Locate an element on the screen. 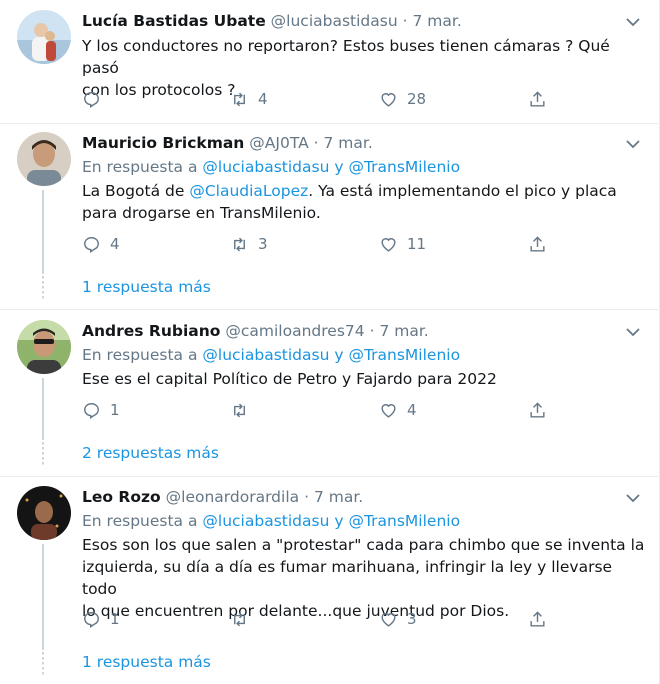  reply-prefix: En respuesta a is located at coordinates (140, 521).